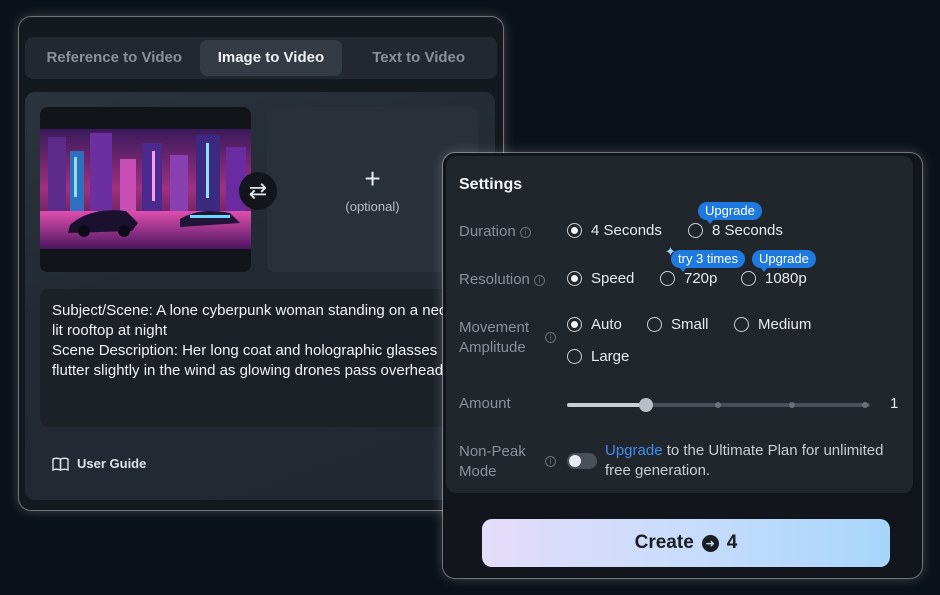  I want to click on credit-cost: 4, so click(732, 542).